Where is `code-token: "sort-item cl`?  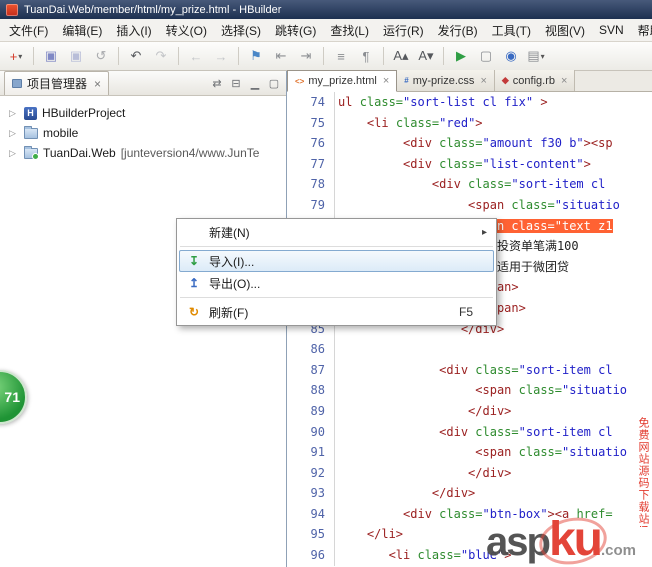
code-token: "sort-item cl is located at coordinates (565, 431).